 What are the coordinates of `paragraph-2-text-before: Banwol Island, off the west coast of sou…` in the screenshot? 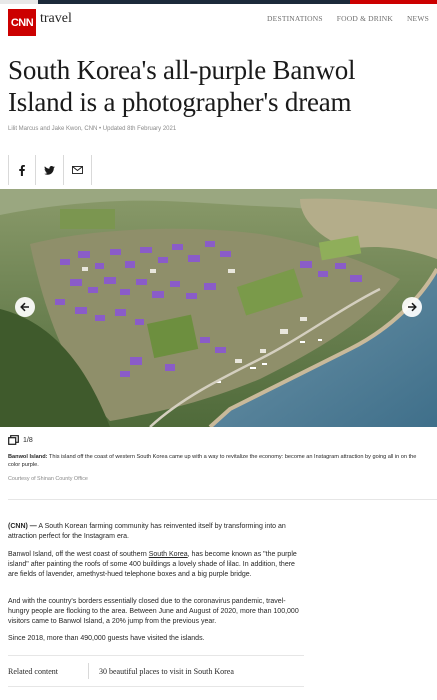 It's located at (78, 554).